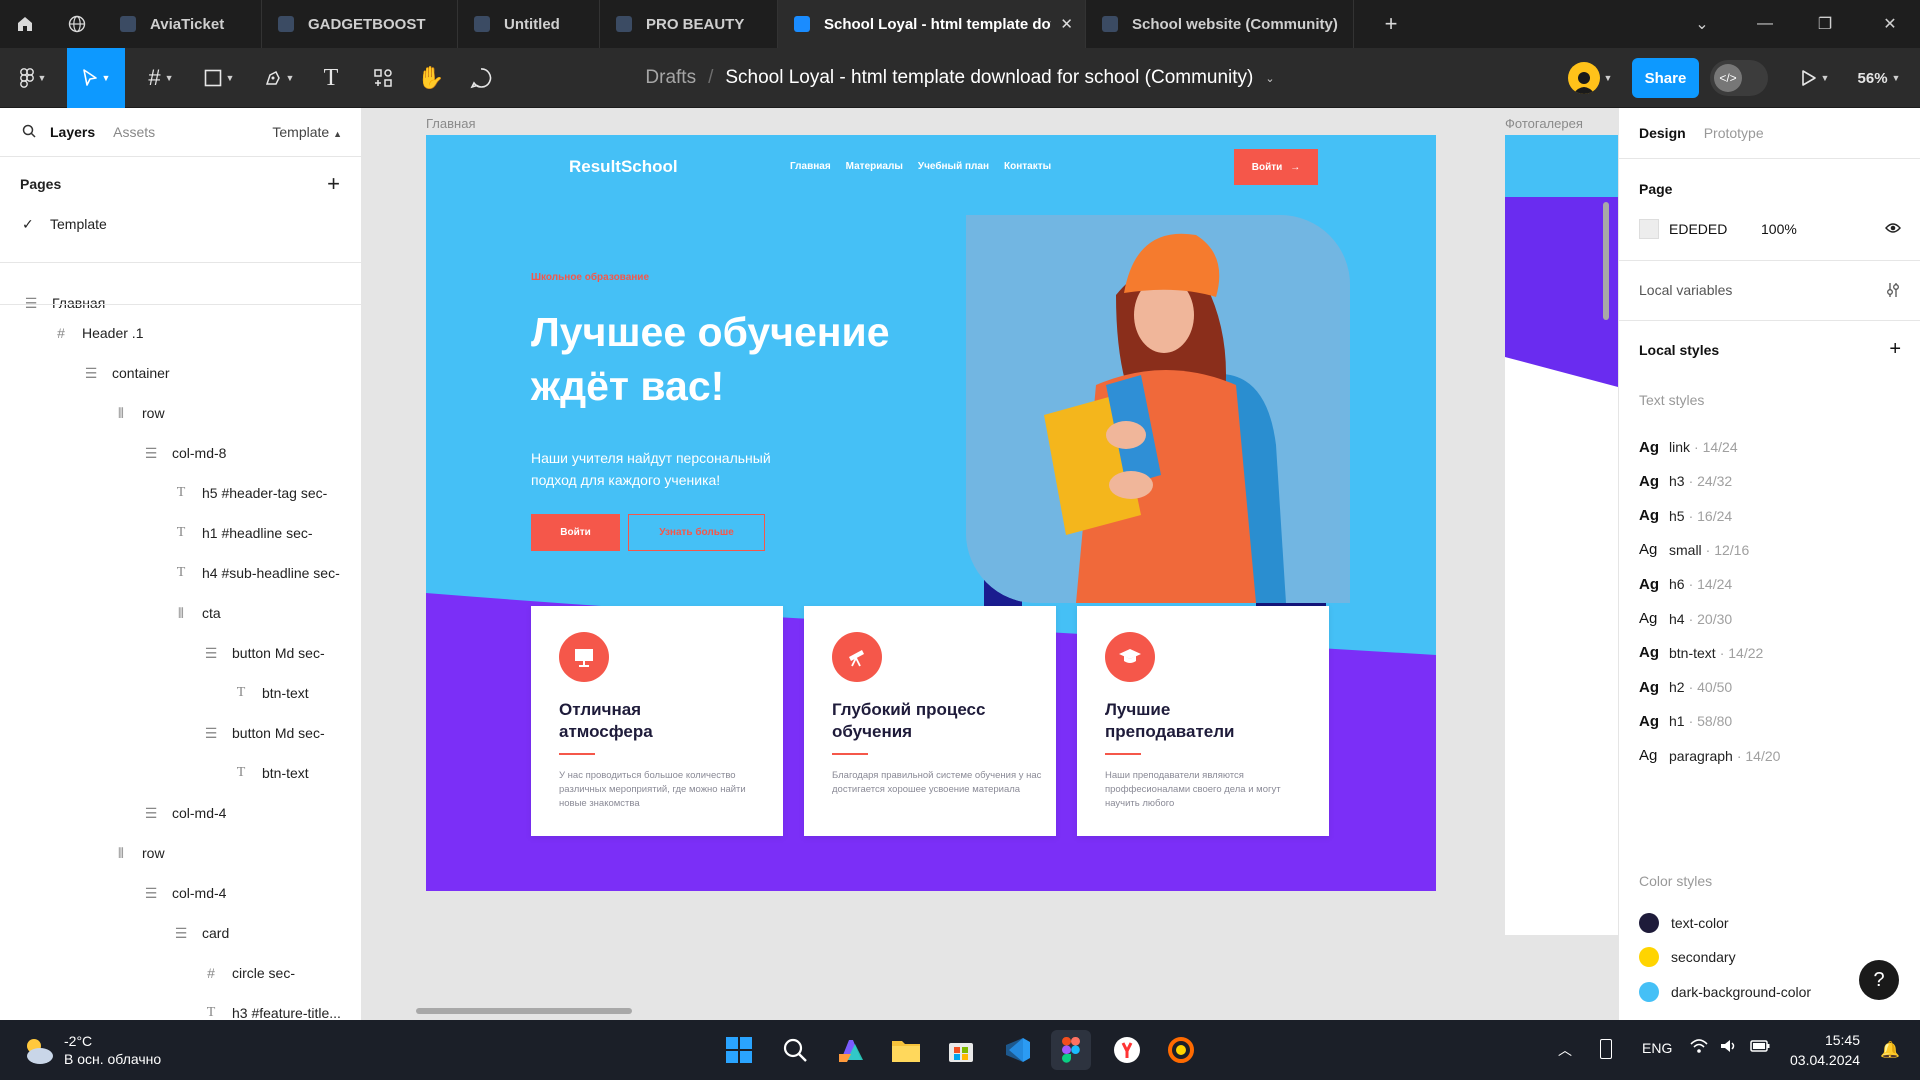  Describe the element at coordinates (360, 24) in the screenshot. I see `tab-gadgetboost: GADGETBOOST` at that location.